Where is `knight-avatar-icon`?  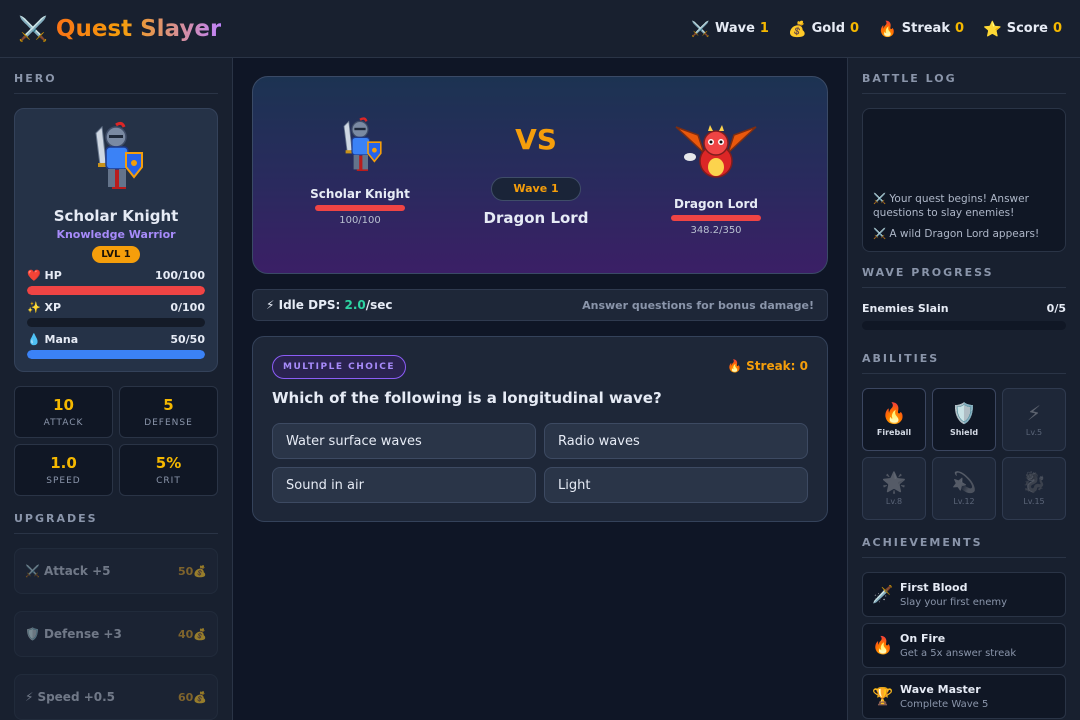
knight-avatar-icon is located at coordinates (119, 155).